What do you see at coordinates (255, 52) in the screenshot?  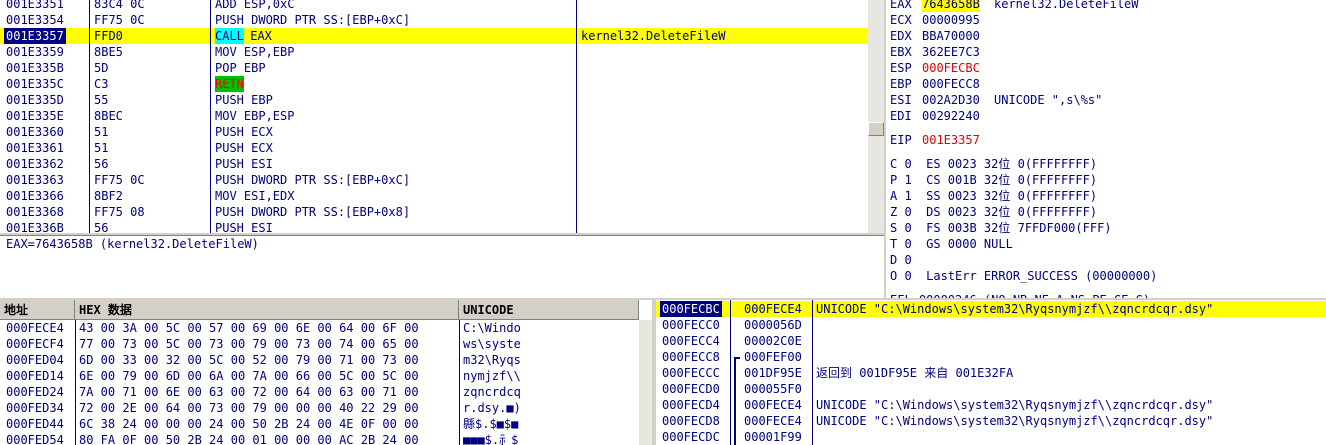 I see `disasm-instruction: MOV ESP,EBP` at bounding box center [255, 52].